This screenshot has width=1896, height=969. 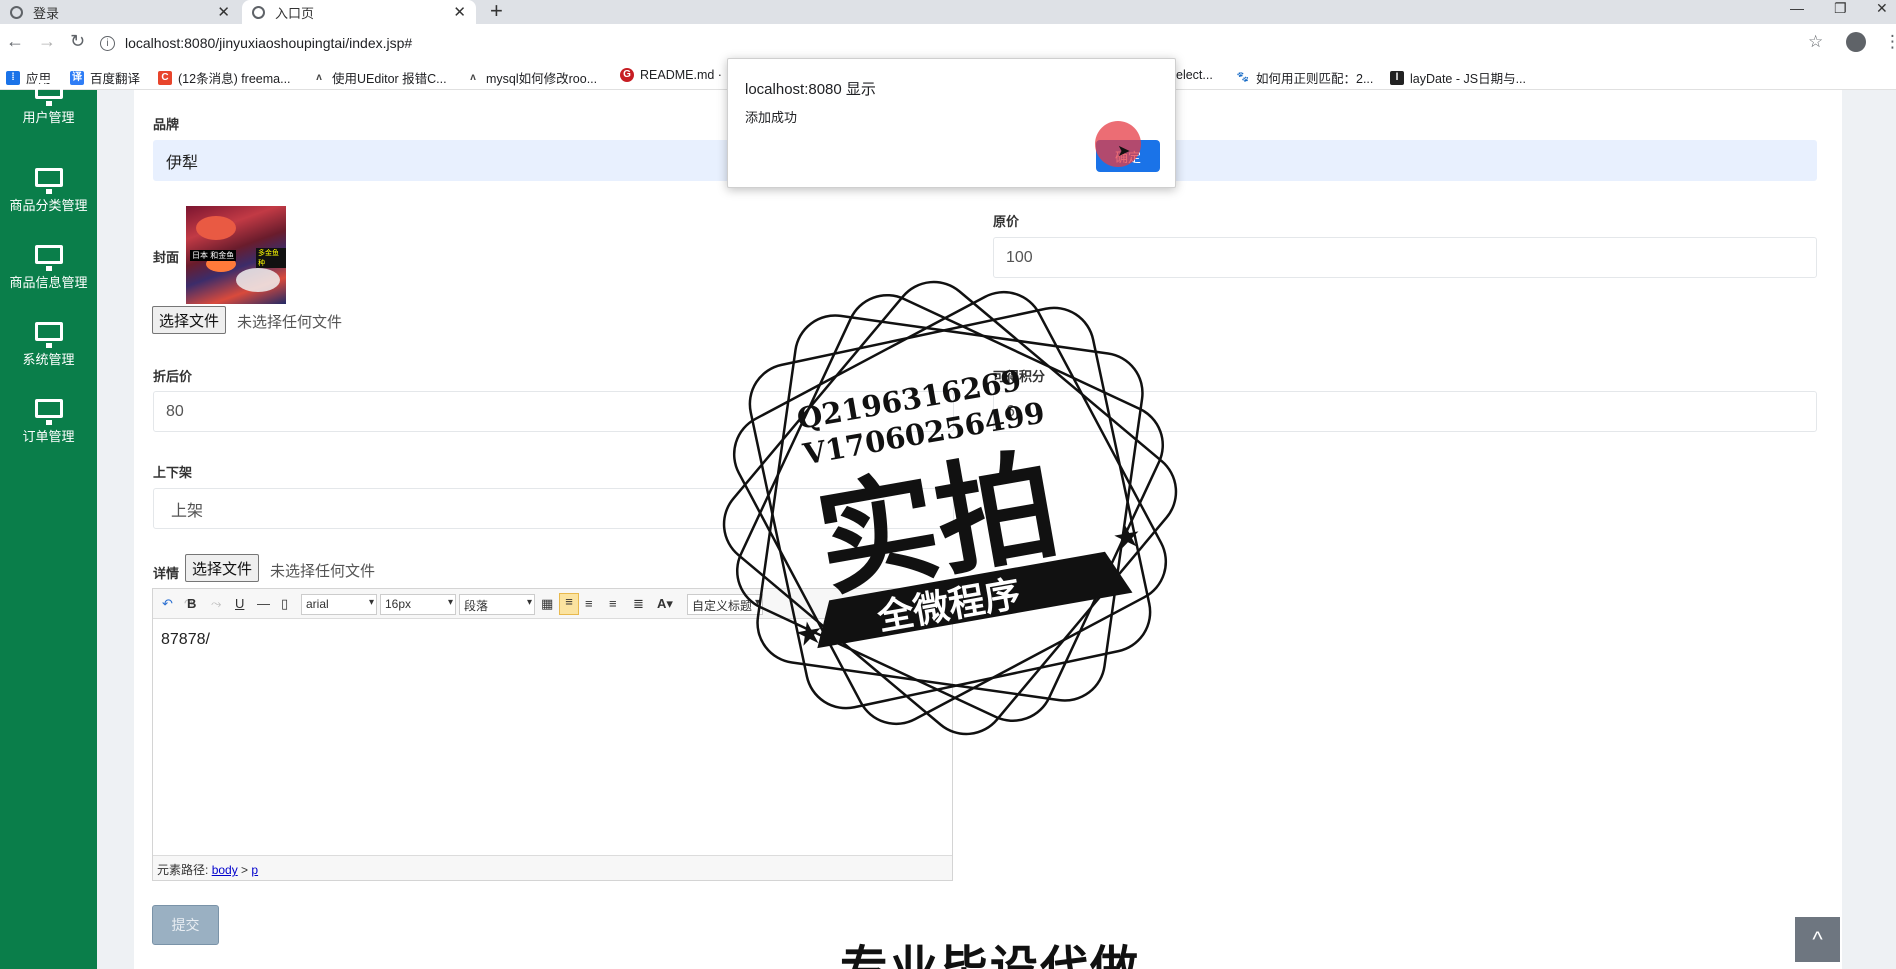 What do you see at coordinates (950, 508) in the screenshot?
I see `stamp-watermark: Q2196316269 V17060256499 实拍 全微程序 ★ ★` at bounding box center [950, 508].